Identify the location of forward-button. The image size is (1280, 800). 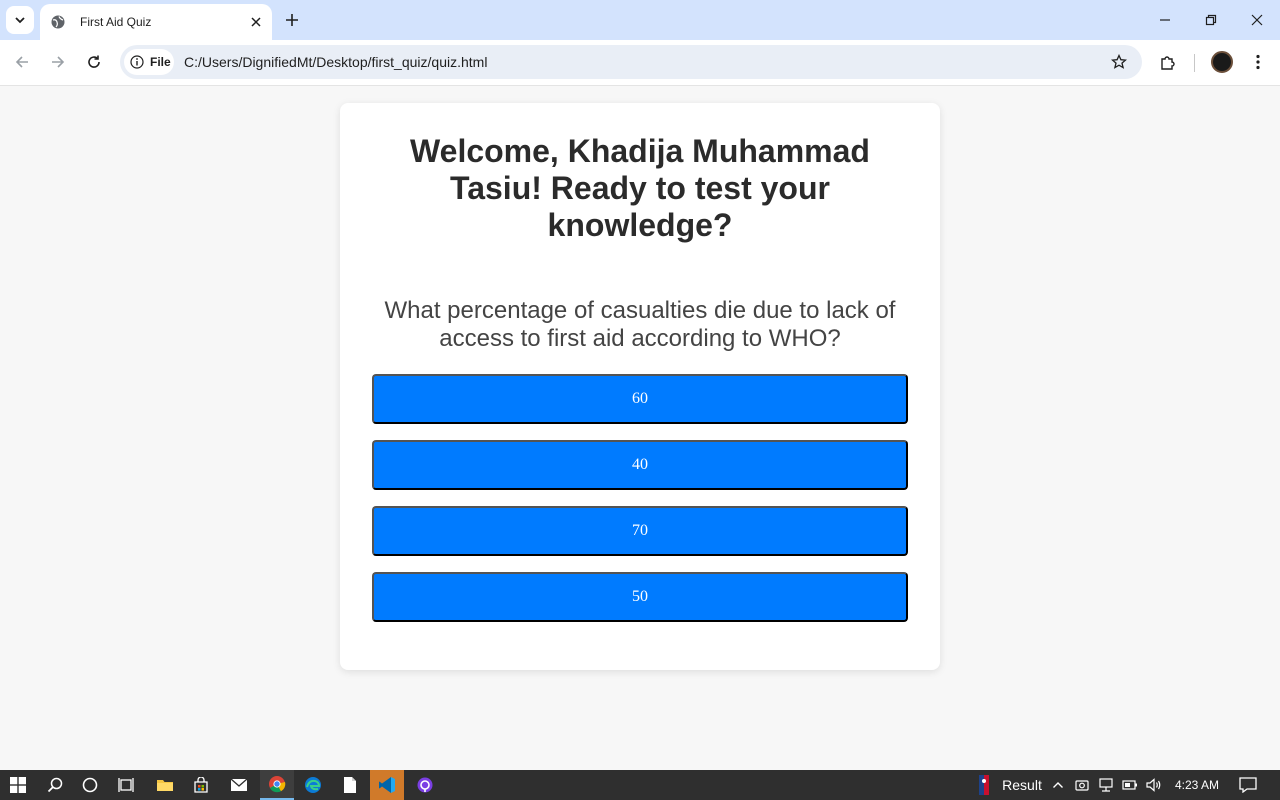
(58, 62).